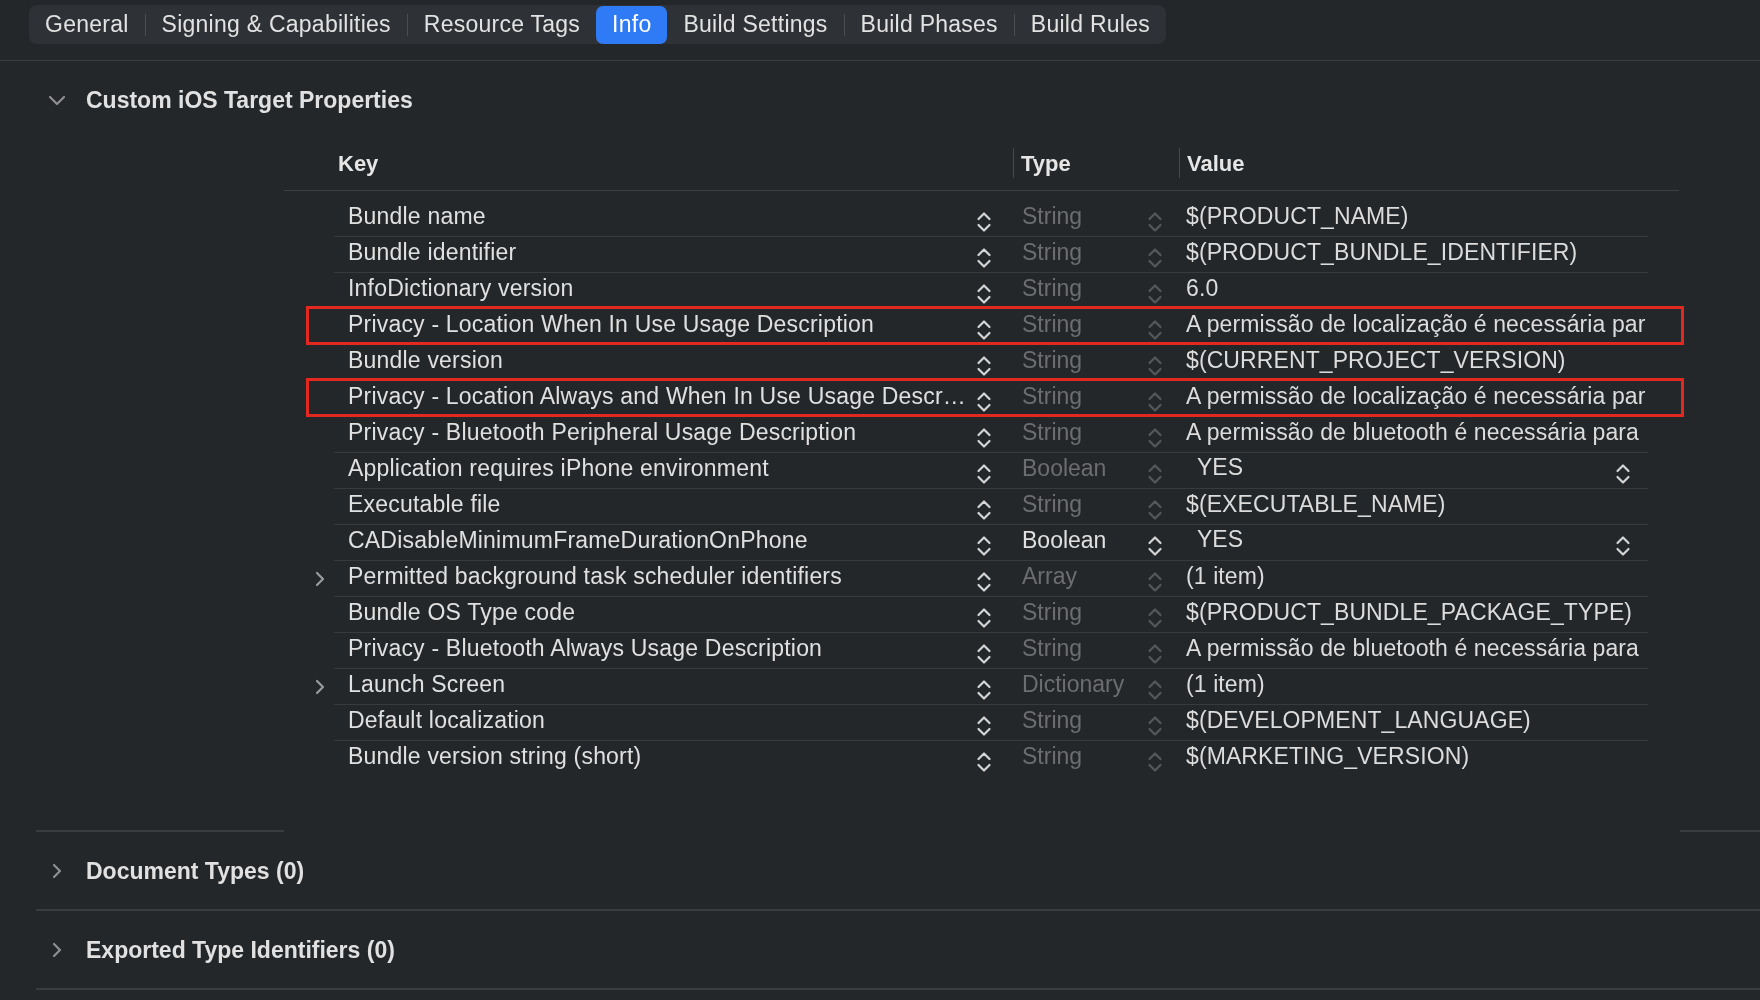  What do you see at coordinates (176, 871) in the screenshot?
I see `section-header: Document Types (0)` at bounding box center [176, 871].